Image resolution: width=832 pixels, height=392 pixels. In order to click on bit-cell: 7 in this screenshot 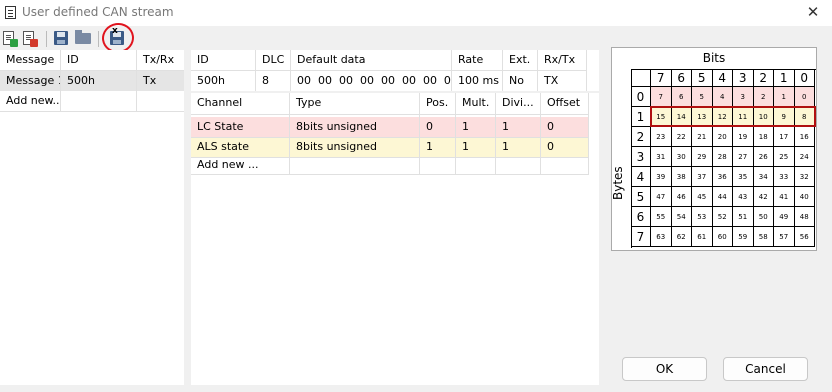, I will do `click(661, 97)`.